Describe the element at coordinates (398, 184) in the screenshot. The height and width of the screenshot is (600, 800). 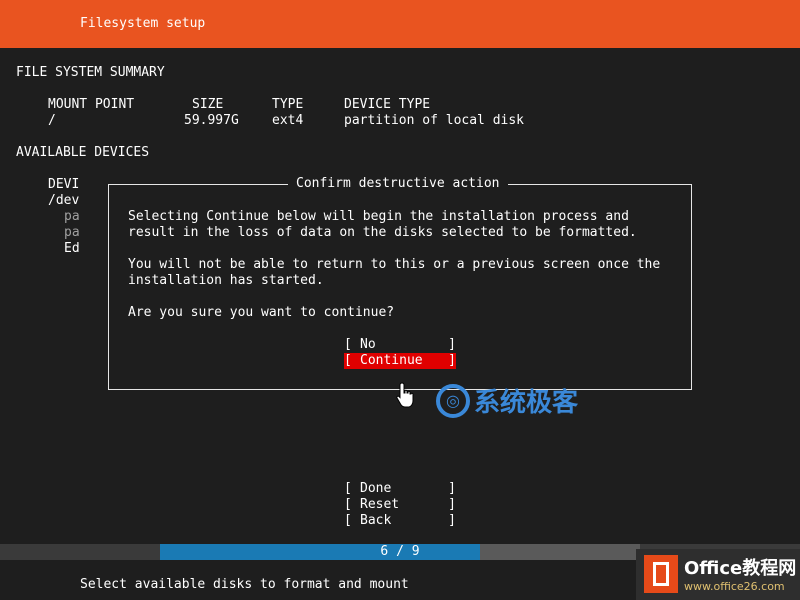
I see `dialog-title: Confirm destructive action` at that location.